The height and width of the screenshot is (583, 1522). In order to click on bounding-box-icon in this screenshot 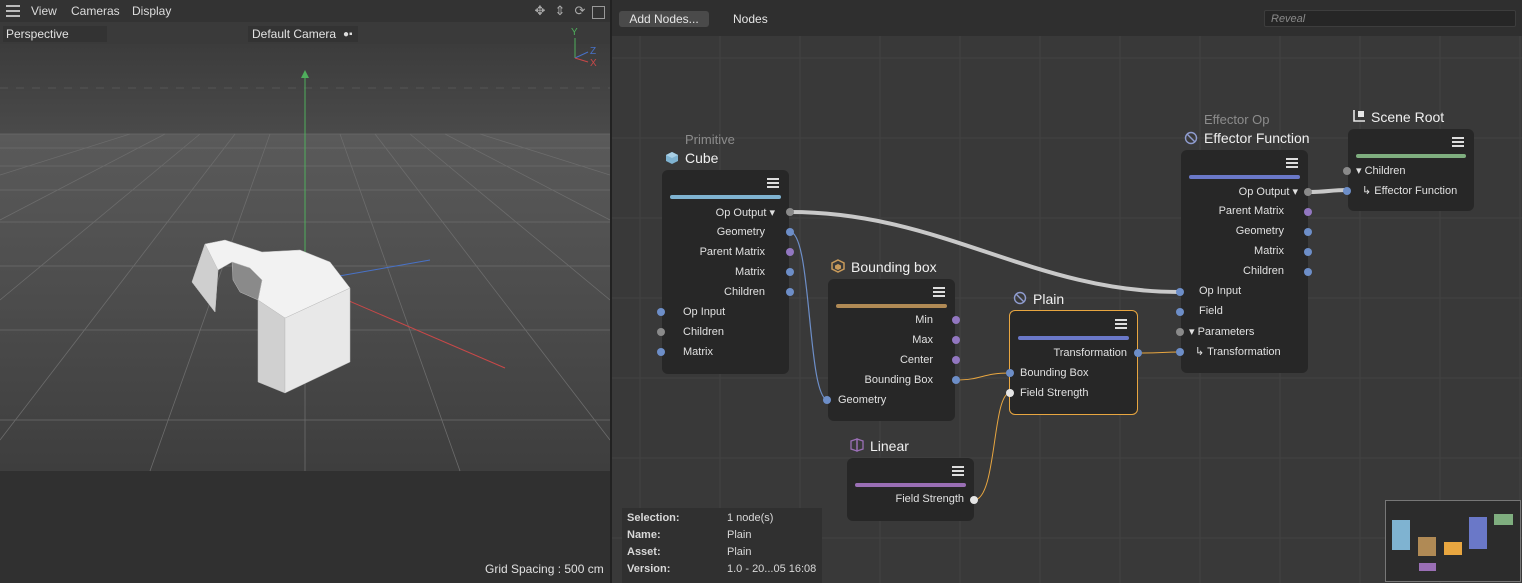, I will do `click(838, 266)`.